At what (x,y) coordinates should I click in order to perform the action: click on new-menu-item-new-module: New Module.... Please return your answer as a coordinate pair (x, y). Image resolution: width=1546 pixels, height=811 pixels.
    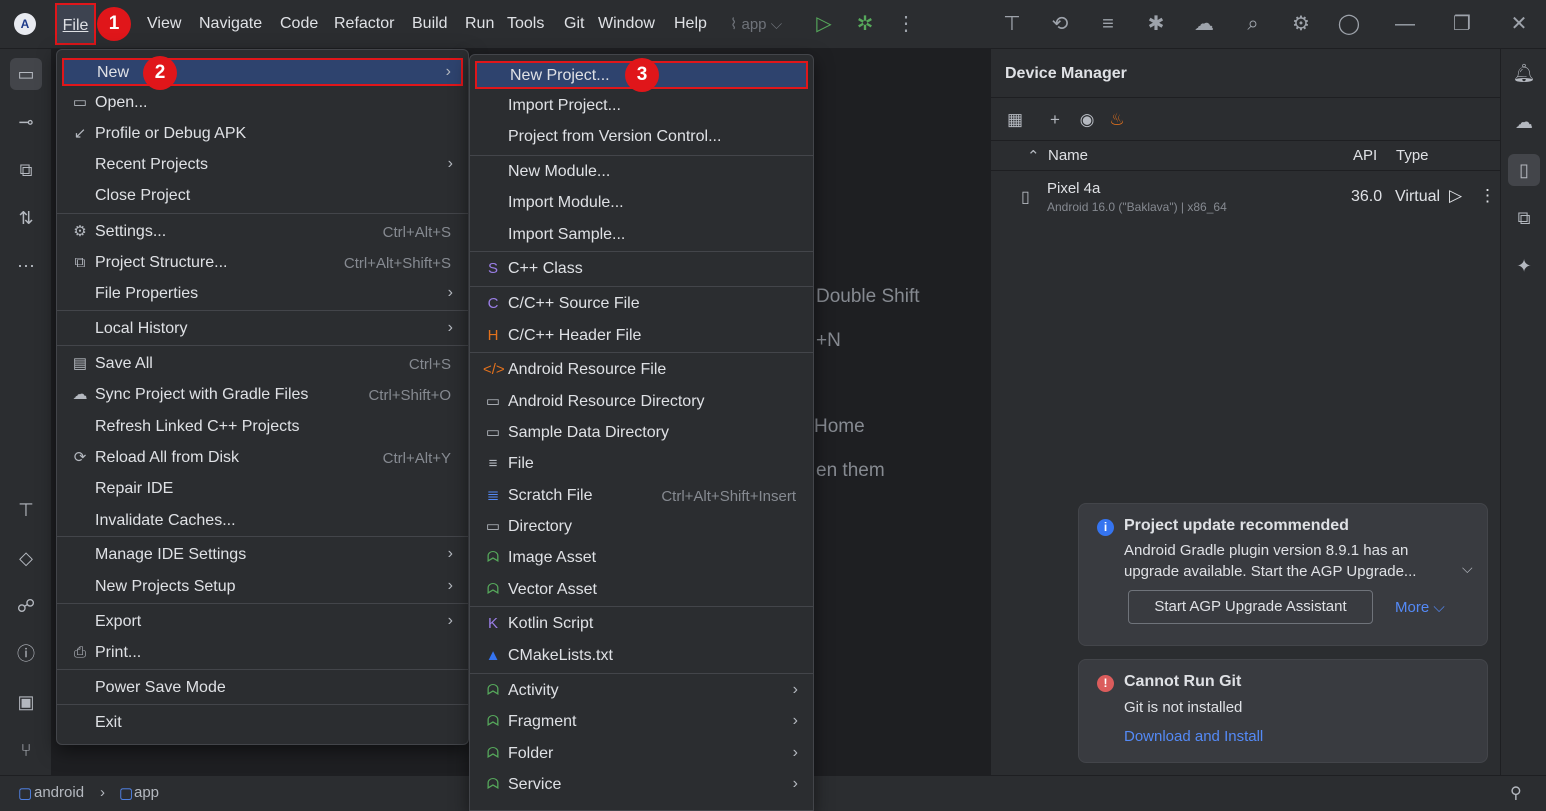
    Looking at the image, I should click on (641, 173).